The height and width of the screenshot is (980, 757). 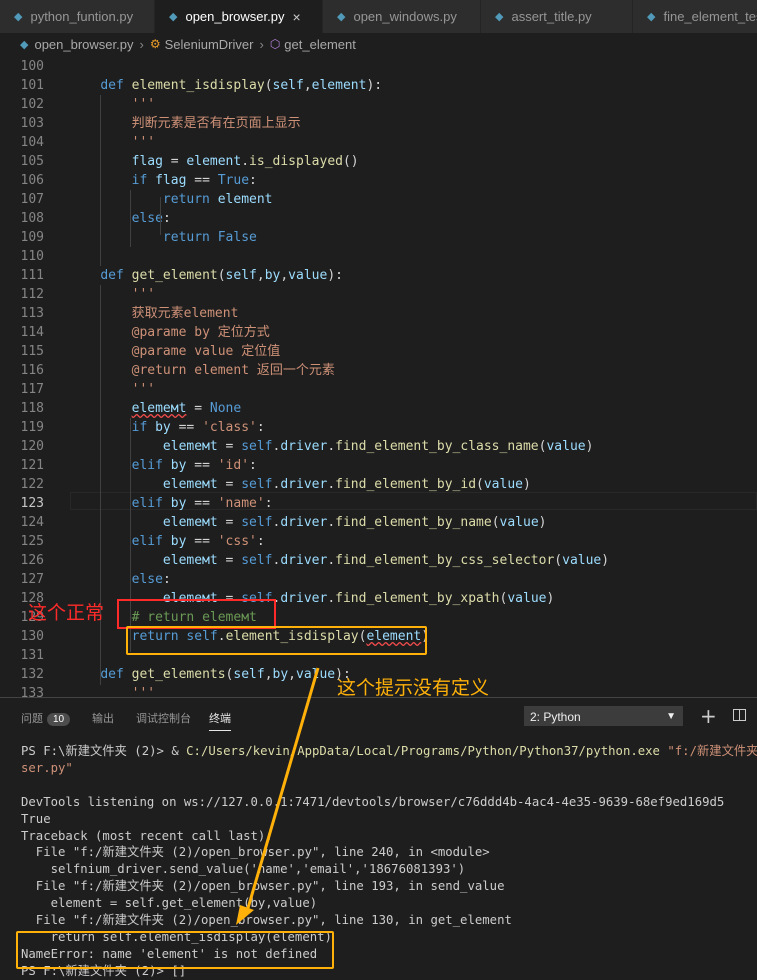 What do you see at coordinates (59, 719) in the screenshot?
I see `problems-count-badge: 10` at bounding box center [59, 719].